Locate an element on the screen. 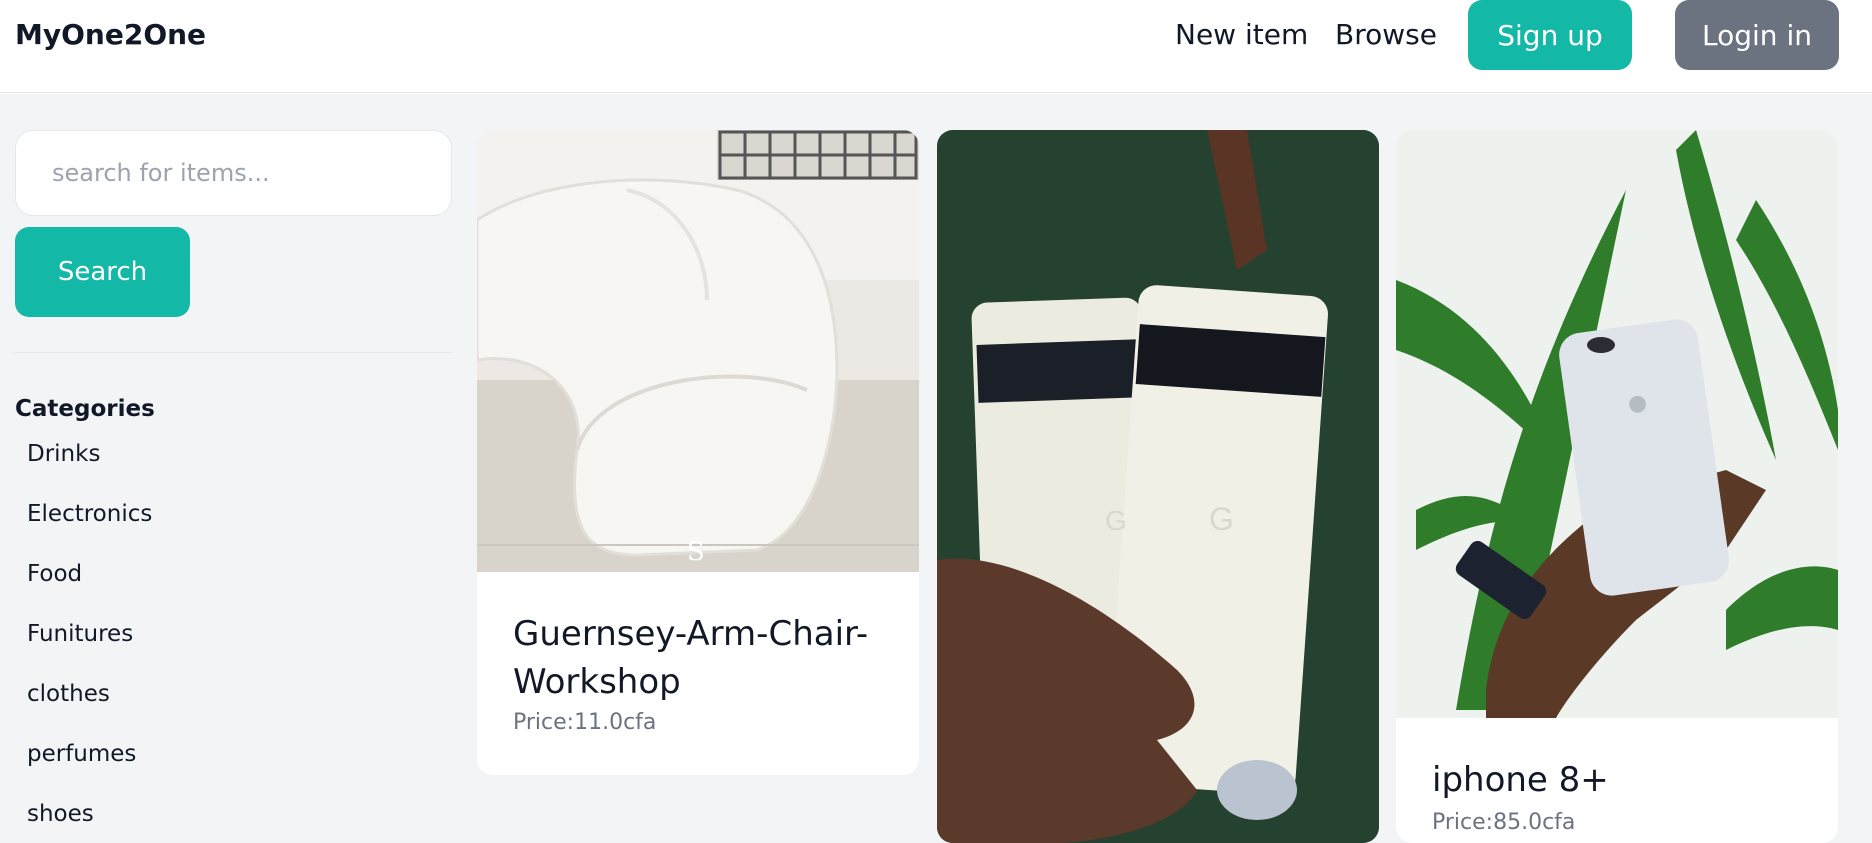  item-price: Price:11.0cfa is located at coordinates (585, 722).